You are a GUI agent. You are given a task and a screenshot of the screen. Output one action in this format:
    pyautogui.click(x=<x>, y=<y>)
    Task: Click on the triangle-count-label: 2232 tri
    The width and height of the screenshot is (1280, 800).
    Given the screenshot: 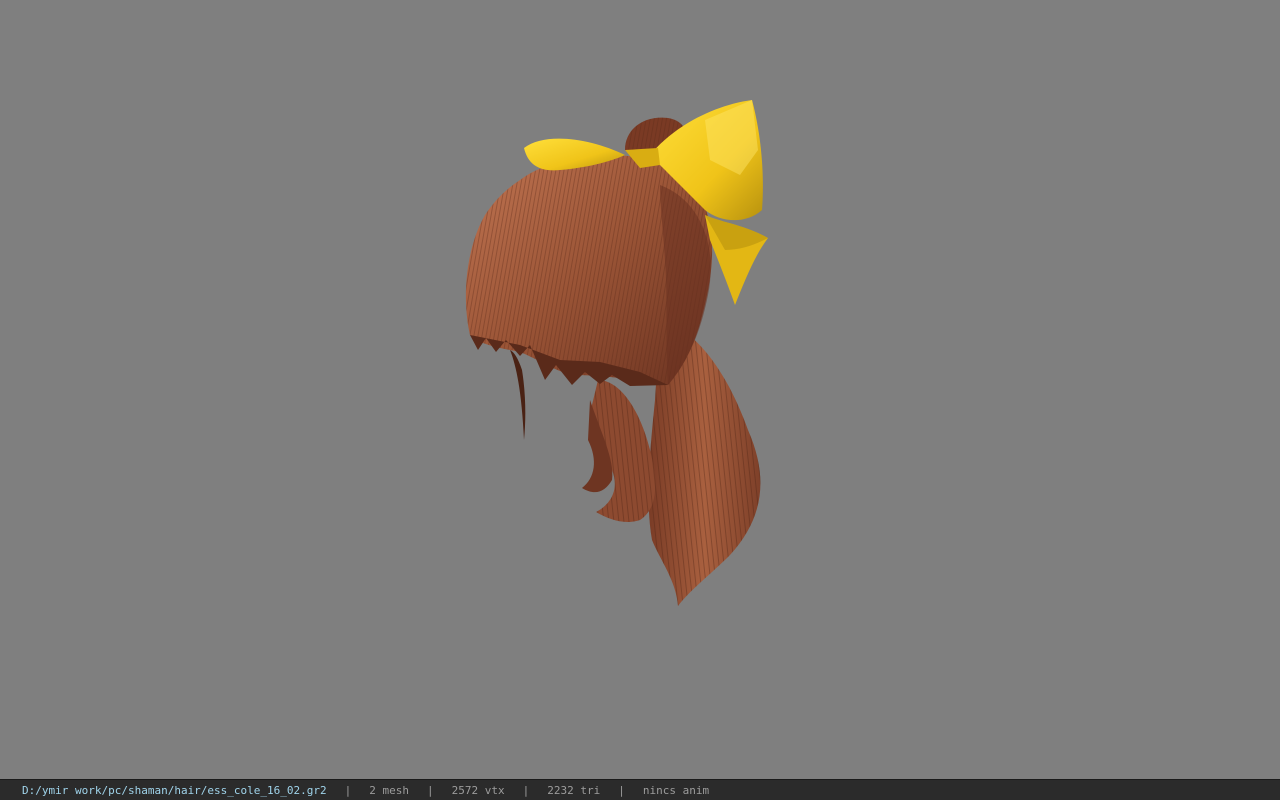 What is the action you would take?
    pyautogui.click(x=574, y=790)
    